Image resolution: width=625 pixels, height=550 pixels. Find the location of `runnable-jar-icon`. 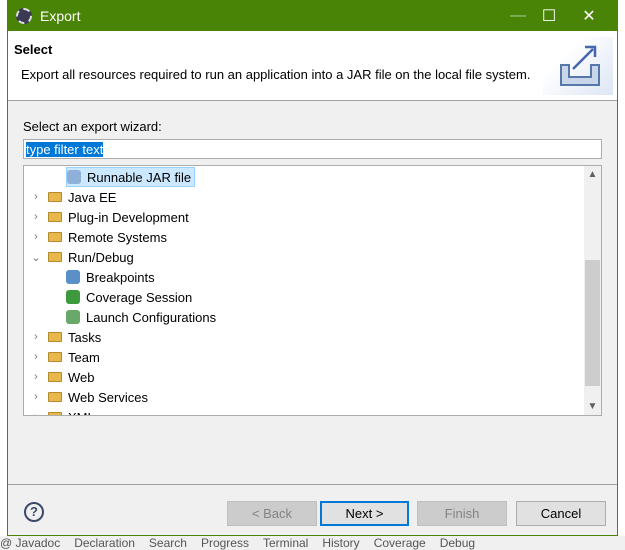

runnable-jar-icon is located at coordinates (74, 177).